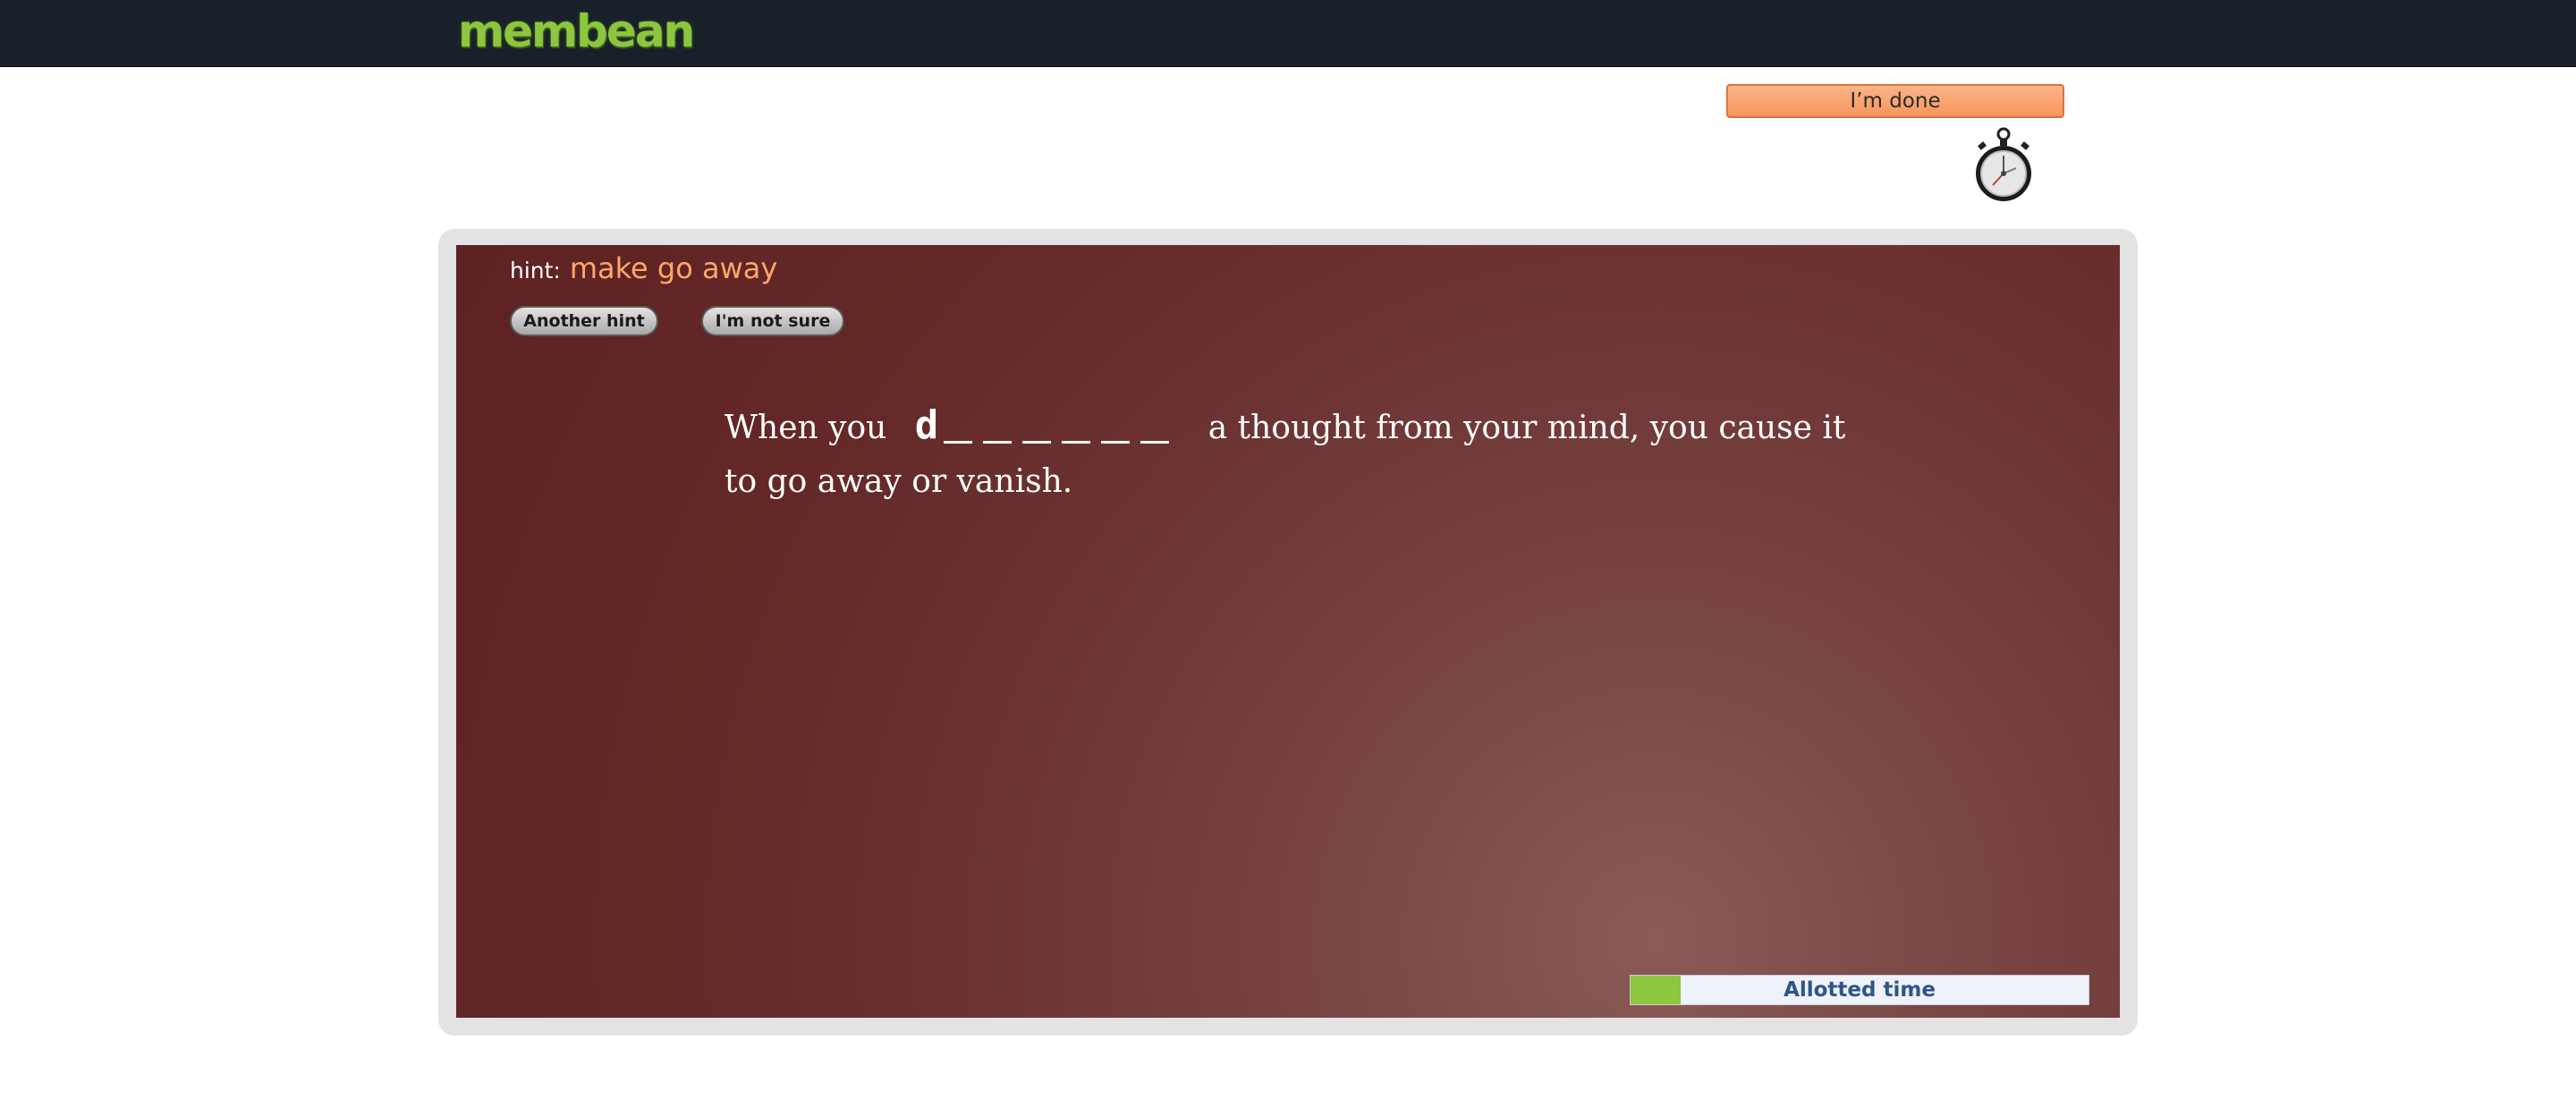 This screenshot has height=1100, width=2576. What do you see at coordinates (926, 425) in the screenshot?
I see `answer-first-letter: d` at bounding box center [926, 425].